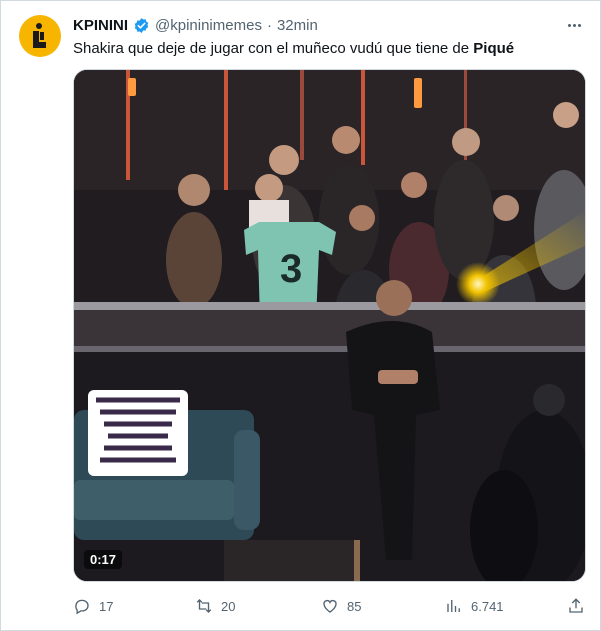  I want to click on author-name: KPININI, so click(100, 25).